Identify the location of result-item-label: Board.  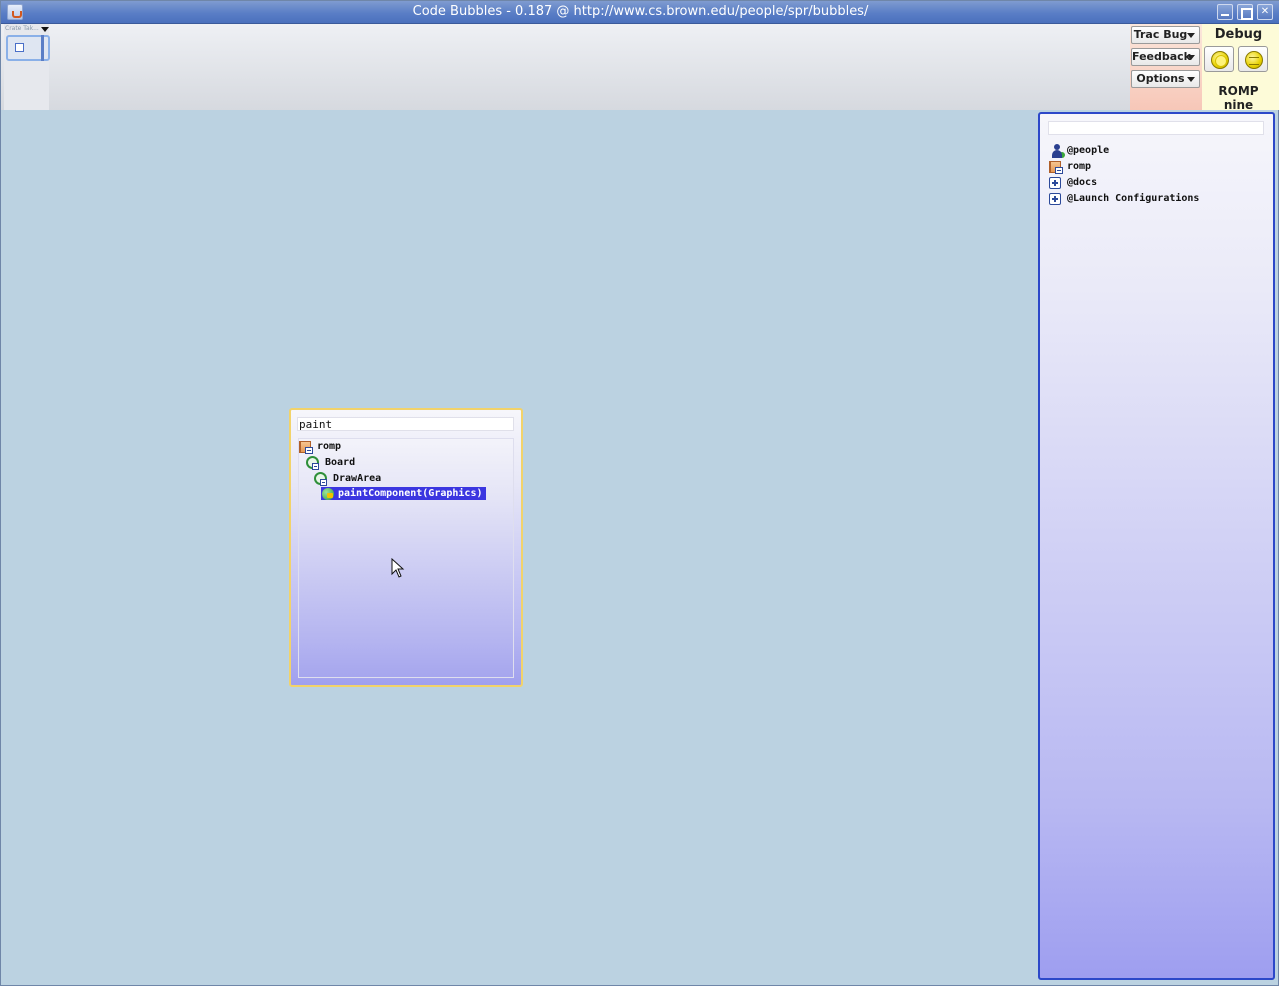
(340, 462).